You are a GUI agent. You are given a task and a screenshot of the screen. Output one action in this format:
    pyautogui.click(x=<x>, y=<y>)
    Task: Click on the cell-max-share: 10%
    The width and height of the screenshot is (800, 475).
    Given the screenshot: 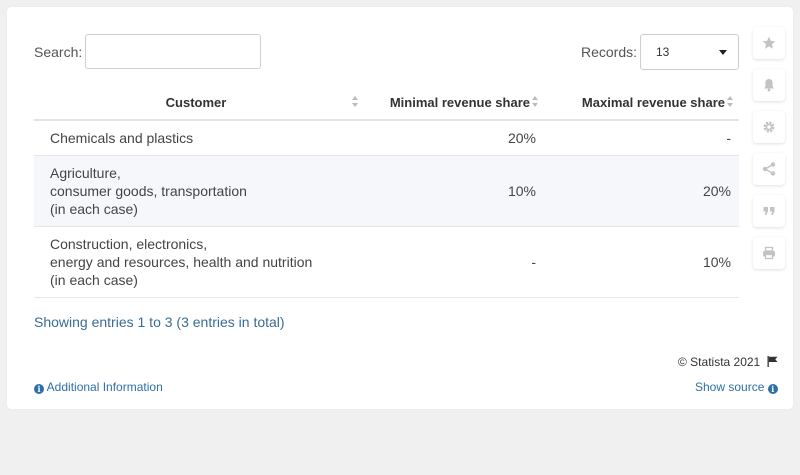 What is the action you would take?
    pyautogui.click(x=641, y=262)
    